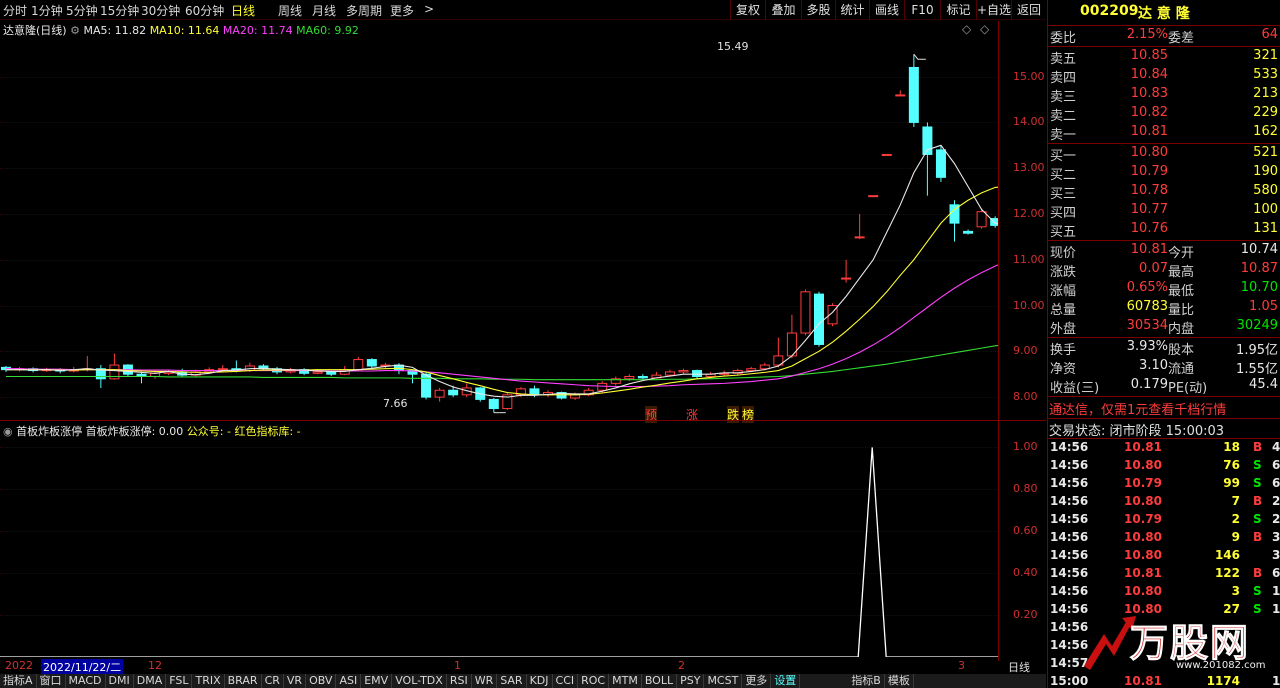  What do you see at coordinates (1164, 485) in the screenshot?
I see `tick-row: 14:56 10.79 99 S 6` at bounding box center [1164, 485].